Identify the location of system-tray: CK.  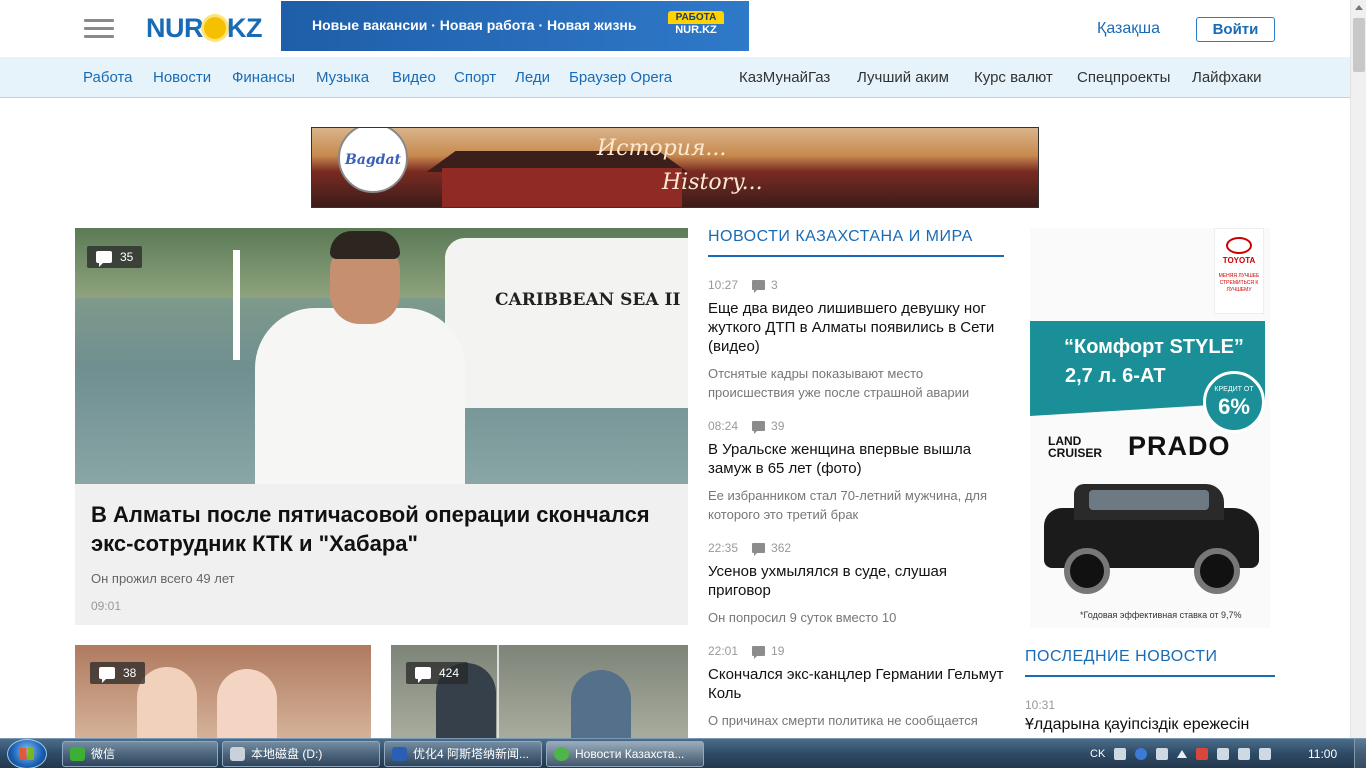
(1181, 753).